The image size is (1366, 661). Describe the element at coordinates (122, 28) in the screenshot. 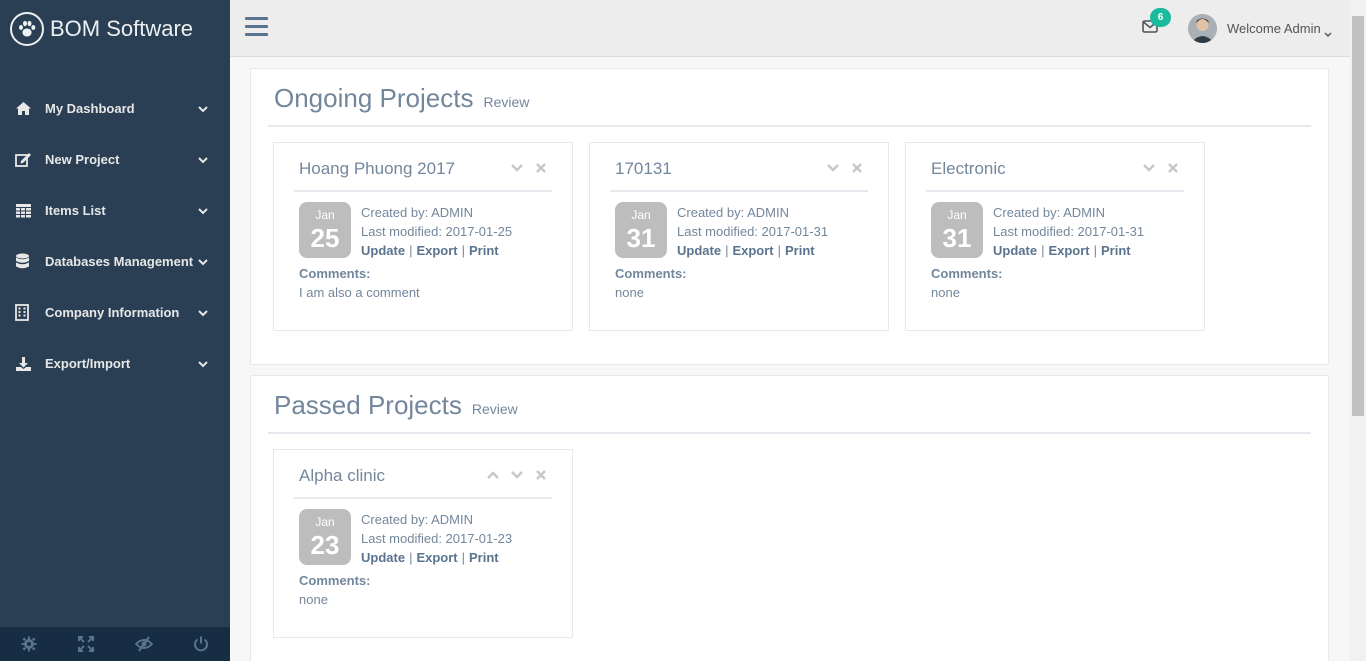

I see `brand-title: BOM Software` at that location.